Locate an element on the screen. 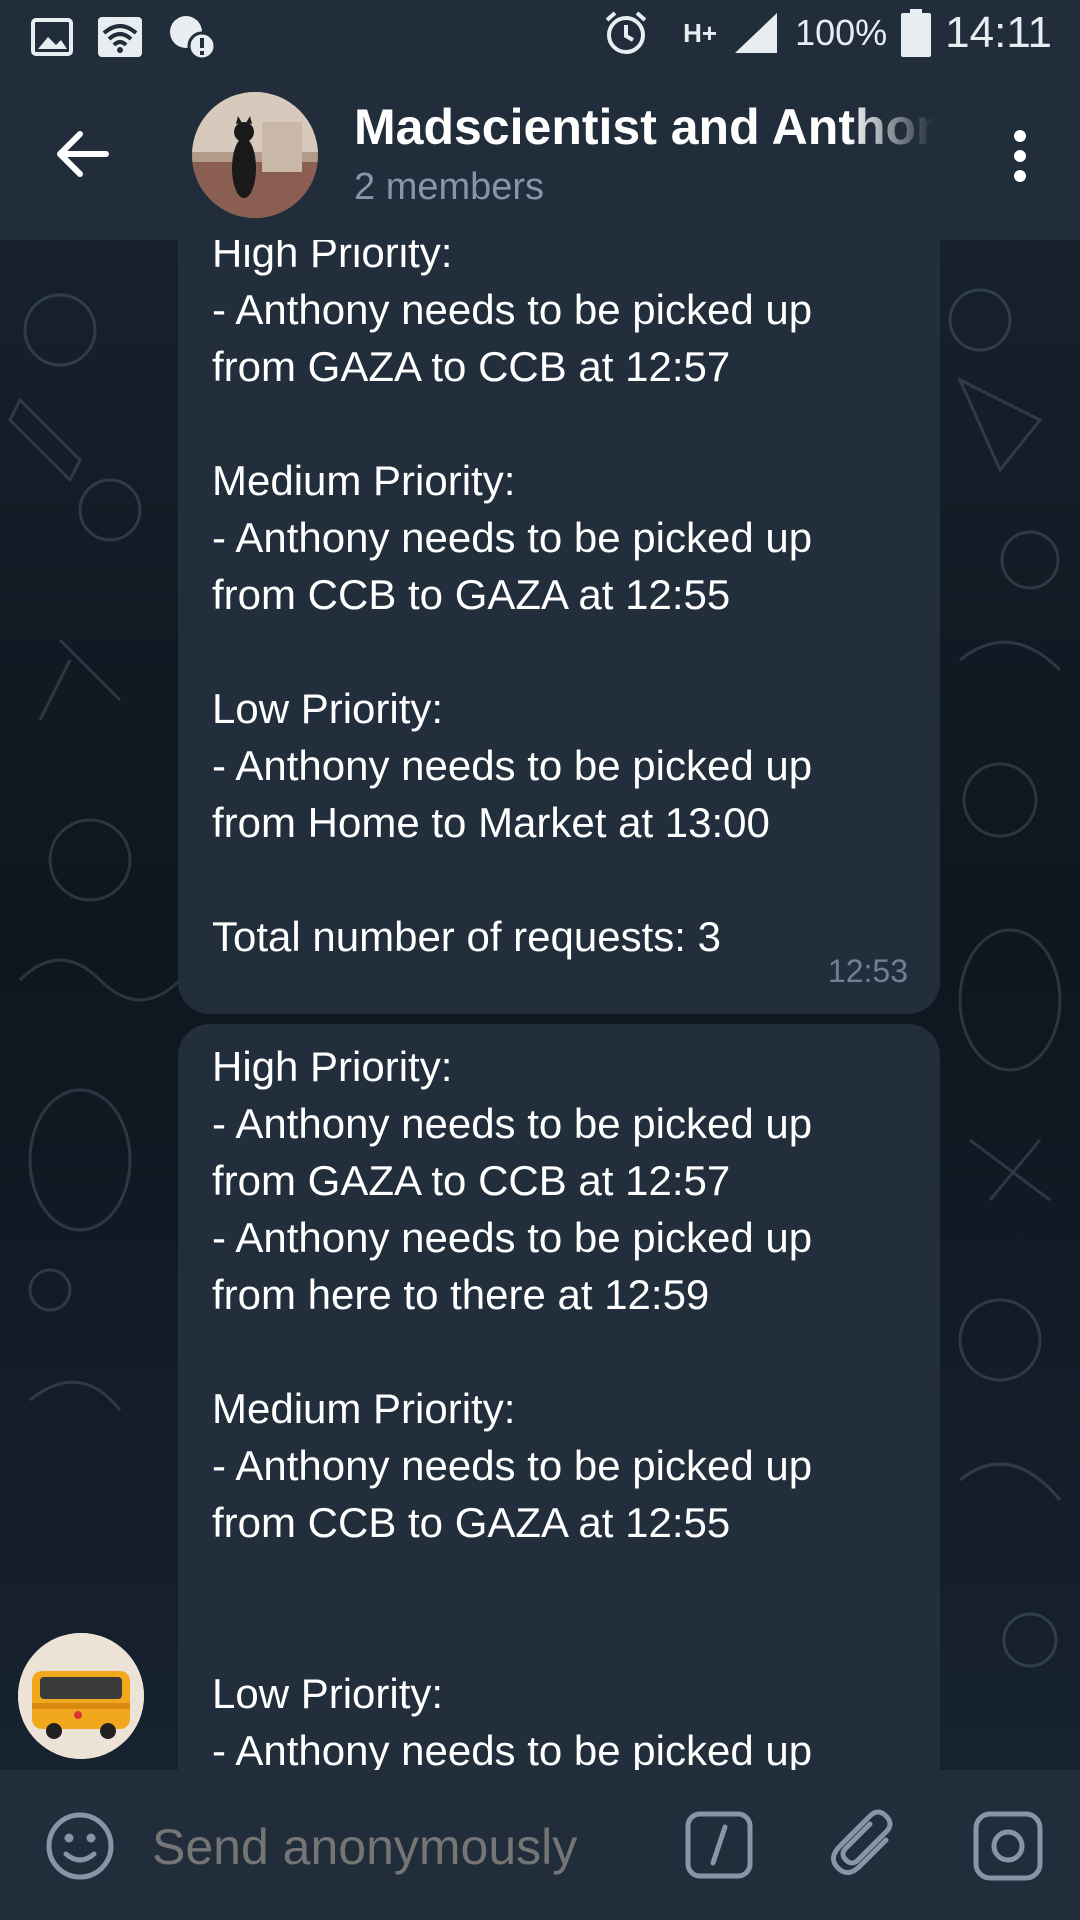 The height and width of the screenshot is (1920, 1080). group-avatar is located at coordinates (255, 155).